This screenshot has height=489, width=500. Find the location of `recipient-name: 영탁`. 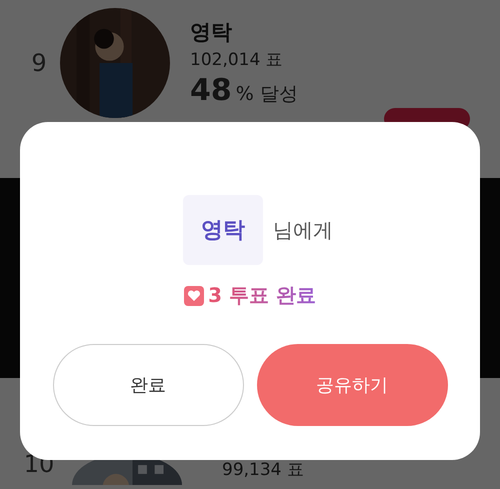

recipient-name: 영탁 is located at coordinates (223, 230).